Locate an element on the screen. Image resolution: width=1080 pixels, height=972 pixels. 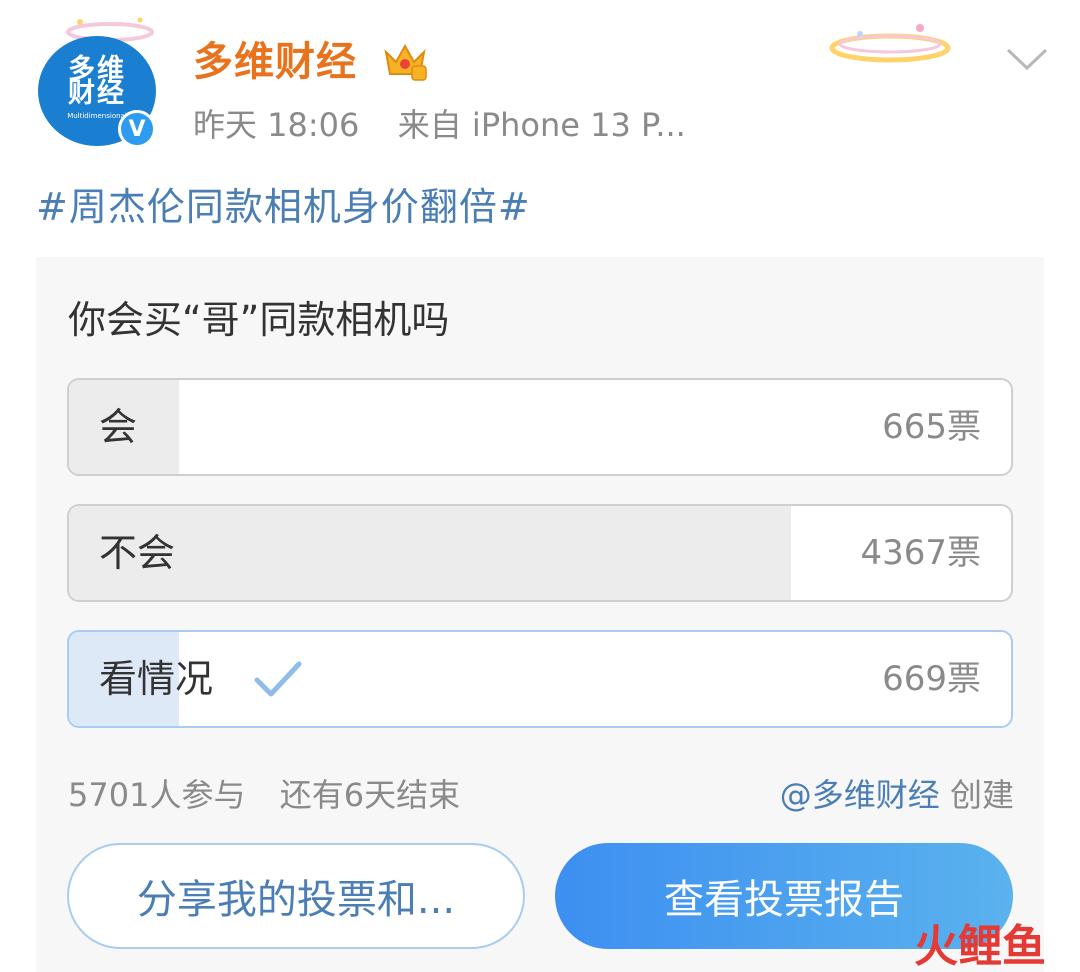
poll-option-votes: 4367票 is located at coordinates (920, 553).